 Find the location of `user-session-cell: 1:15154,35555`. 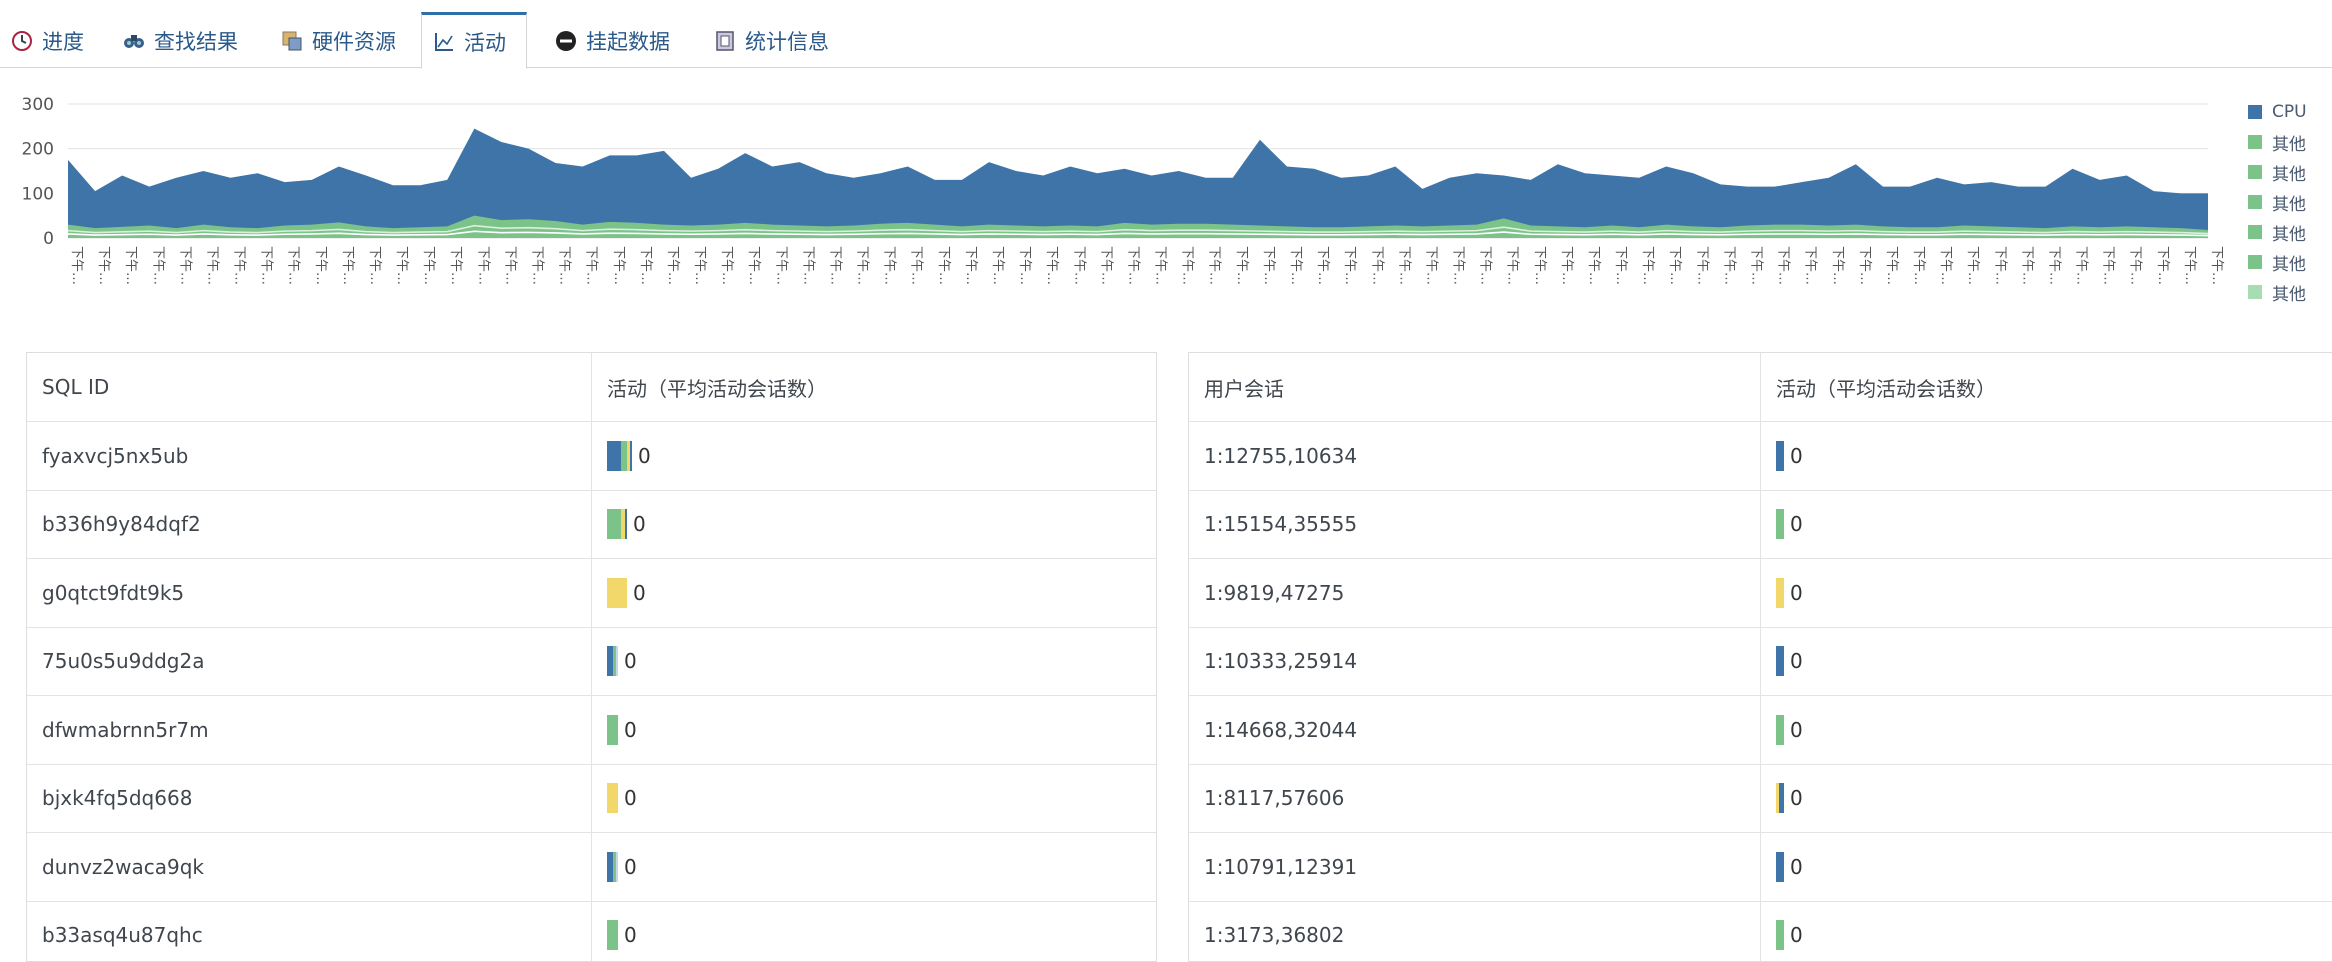

user-session-cell: 1:15154,35555 is located at coordinates (1474, 525).